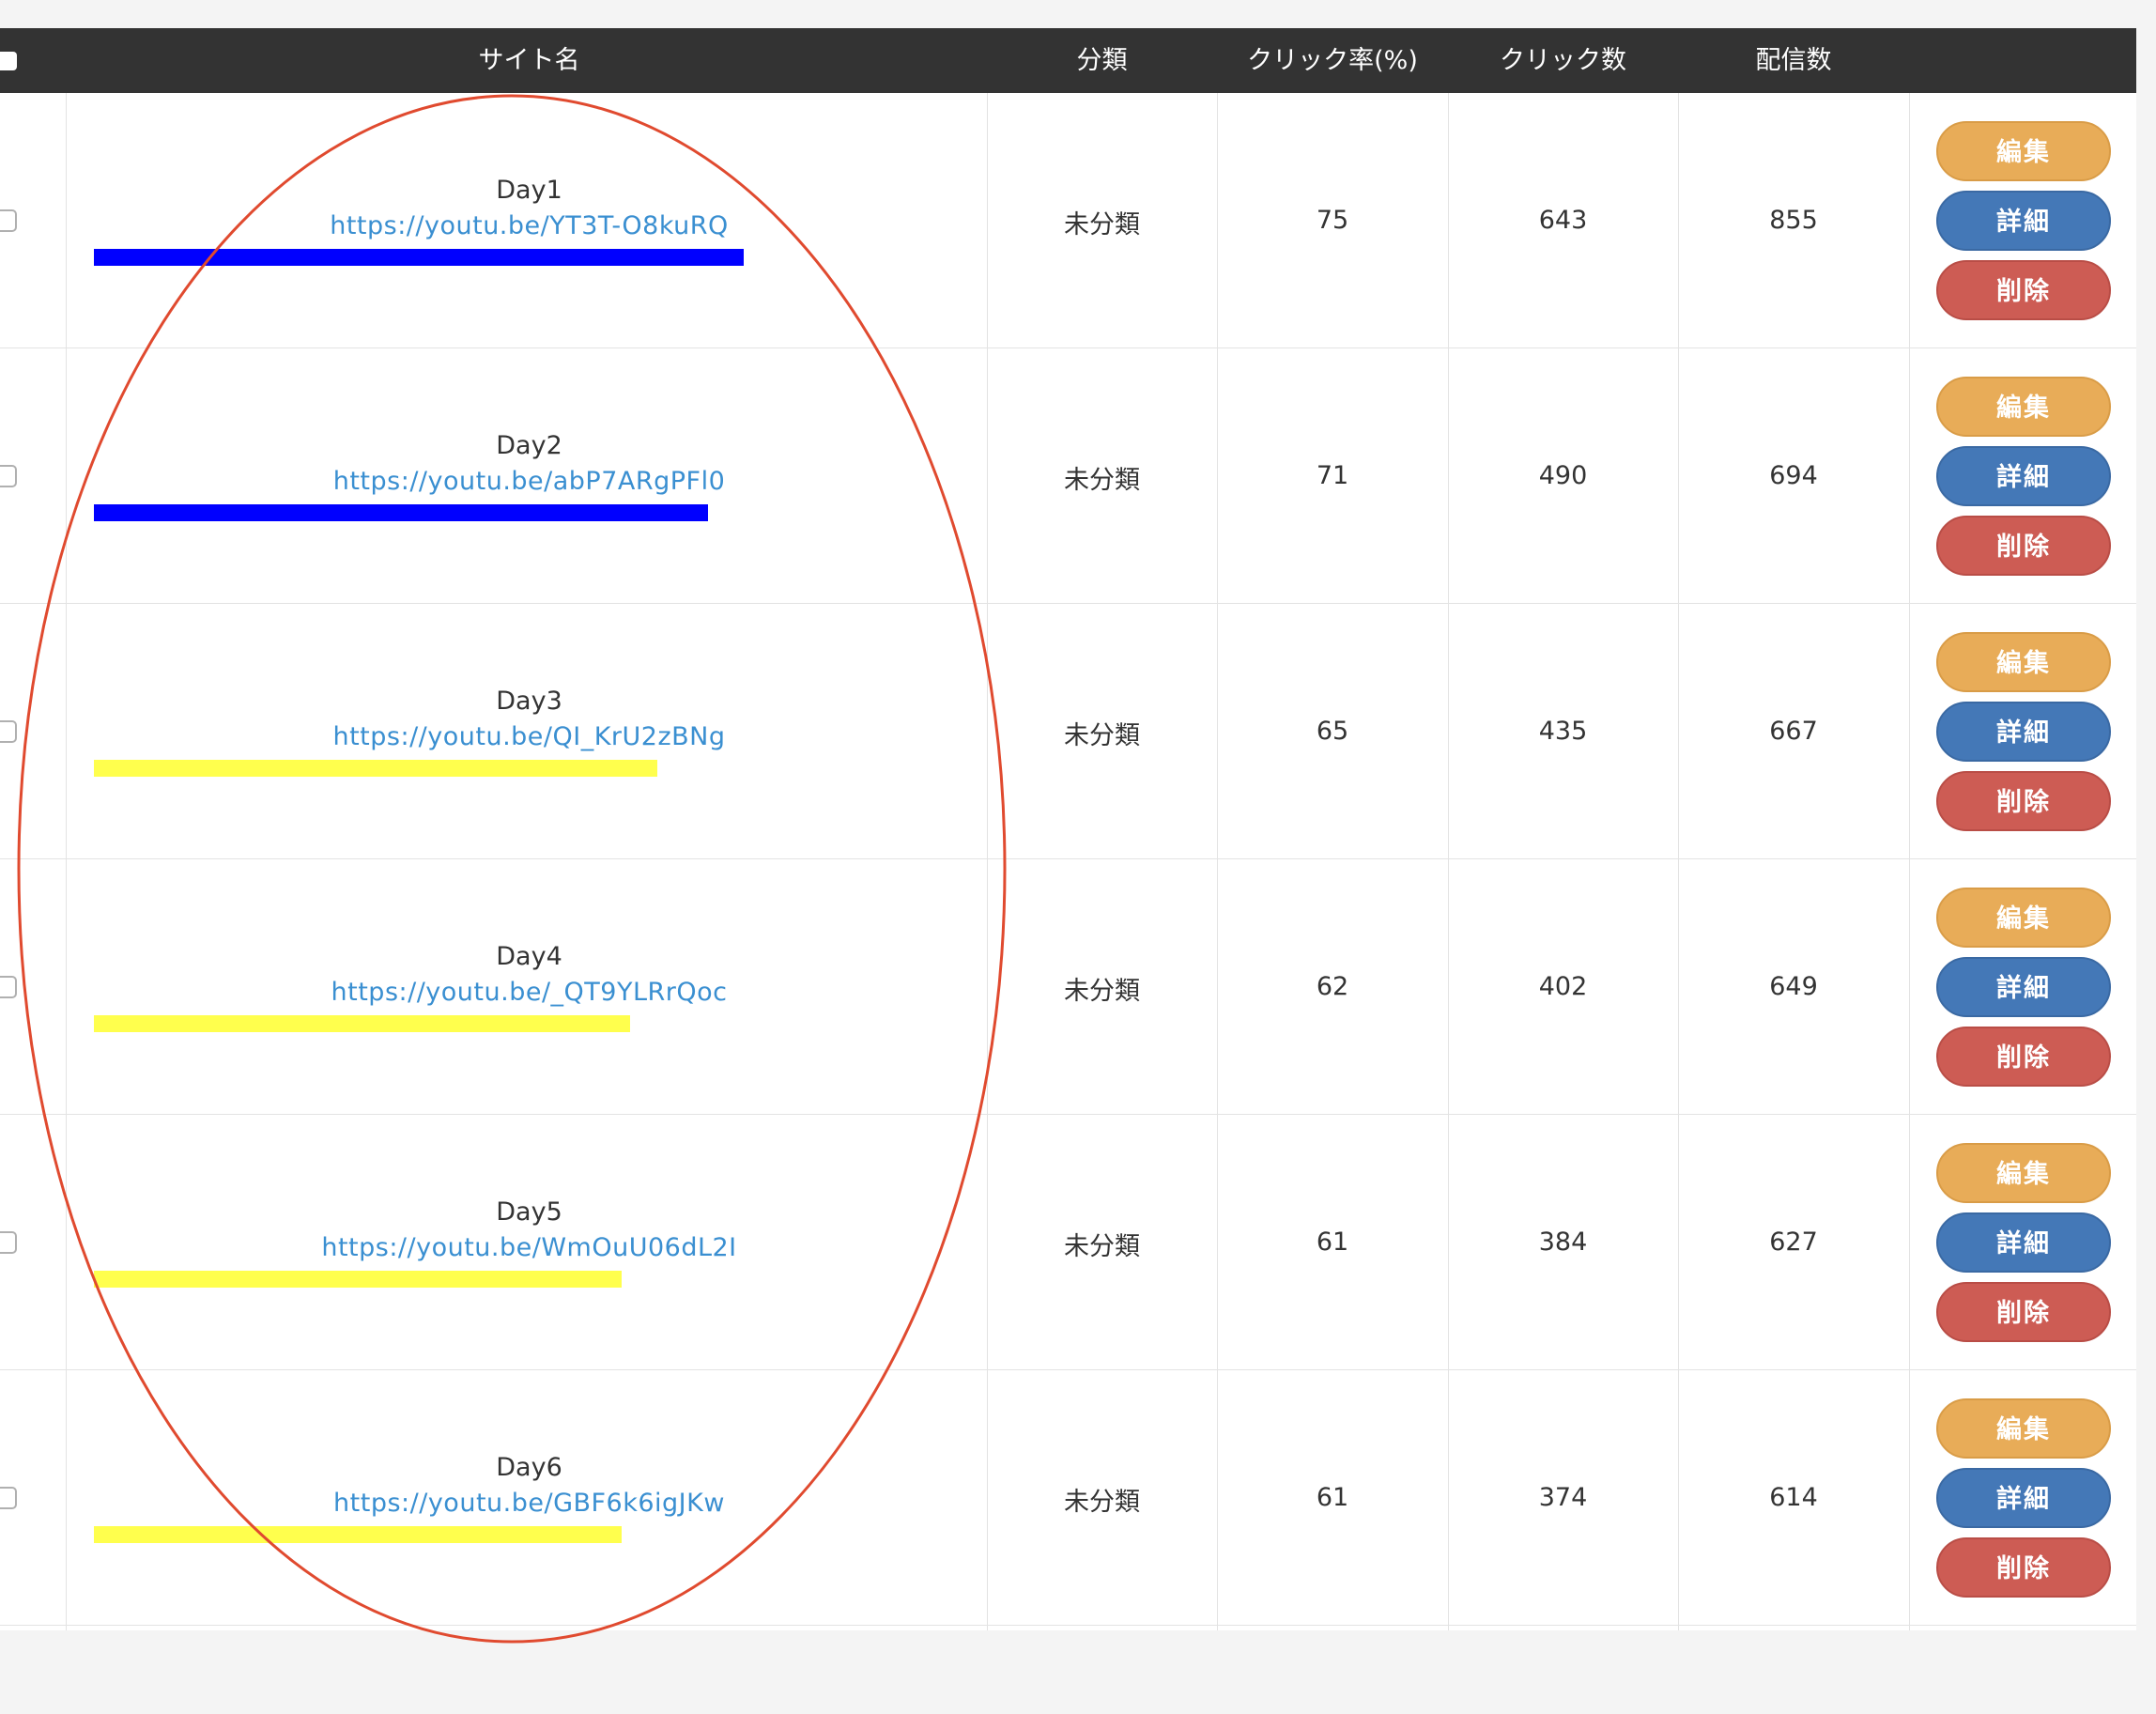 The width and height of the screenshot is (2156, 1714). What do you see at coordinates (1563, 987) in the screenshot?
I see `clicks-cell: 402` at bounding box center [1563, 987].